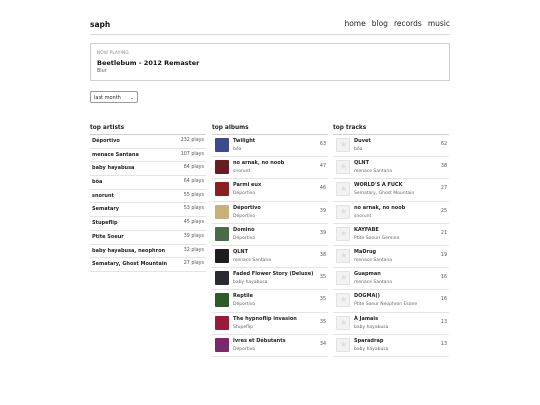 This screenshot has width=540, height=405. What do you see at coordinates (322, 167) in the screenshot?
I see `album-play-count: 47` at bounding box center [322, 167].